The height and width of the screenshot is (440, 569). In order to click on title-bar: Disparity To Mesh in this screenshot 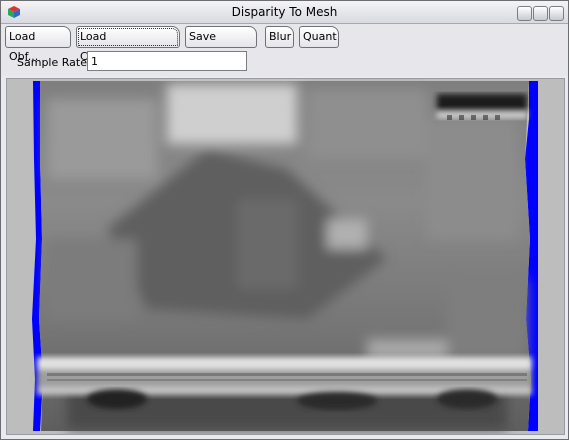, I will do `click(284, 12)`.